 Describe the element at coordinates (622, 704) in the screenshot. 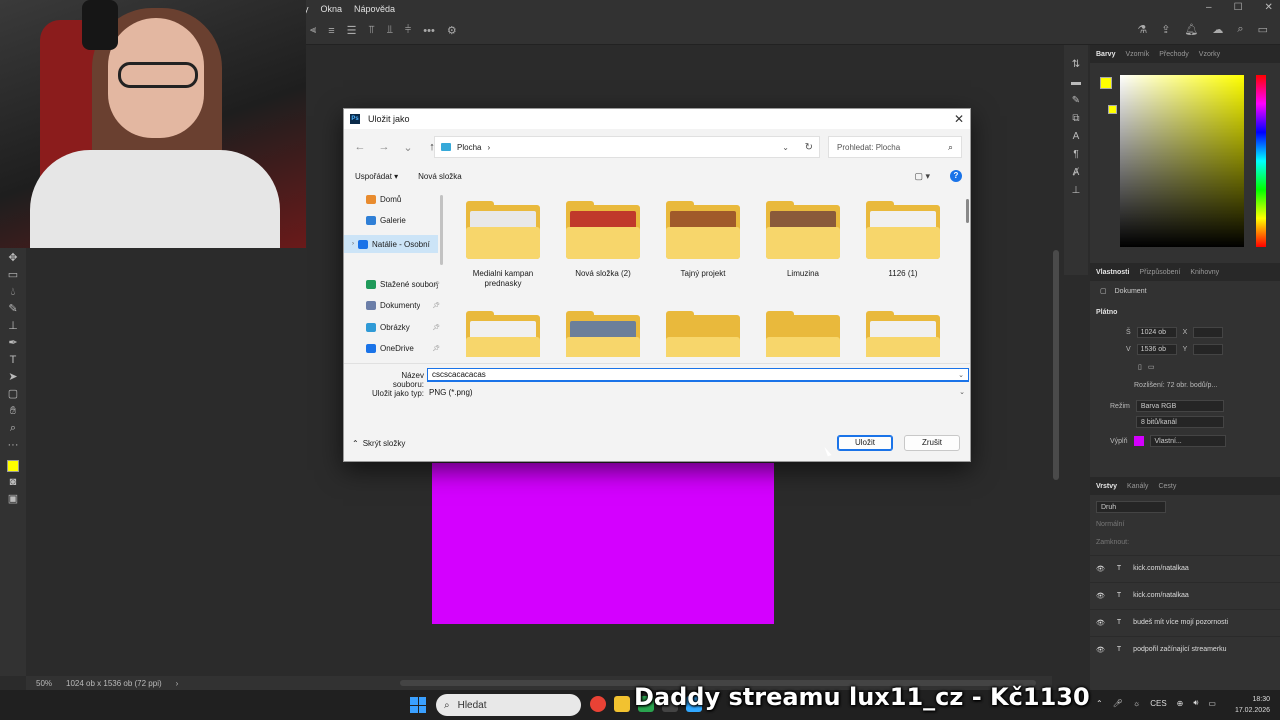

I see `explorer-icon` at that location.